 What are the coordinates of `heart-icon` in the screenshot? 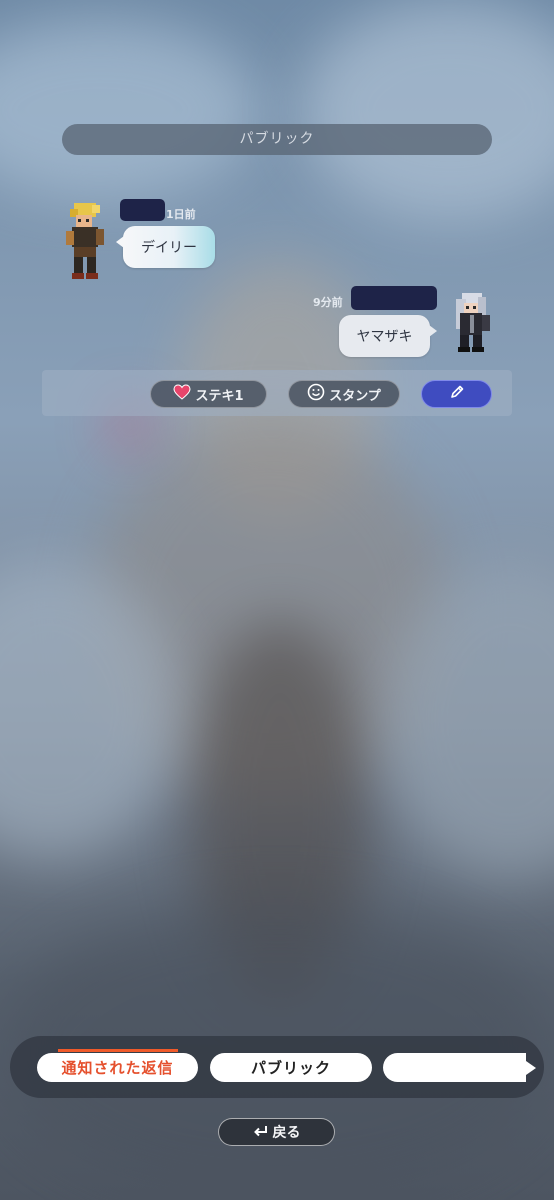 It's located at (182, 394).